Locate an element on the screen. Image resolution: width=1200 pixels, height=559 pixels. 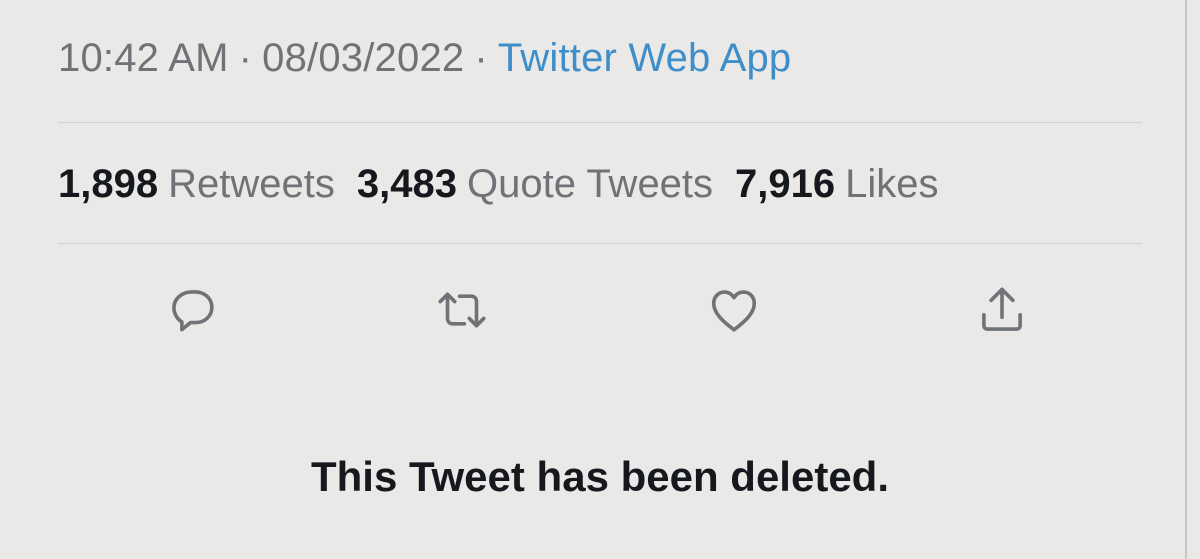
share-icon is located at coordinates (1002, 309).